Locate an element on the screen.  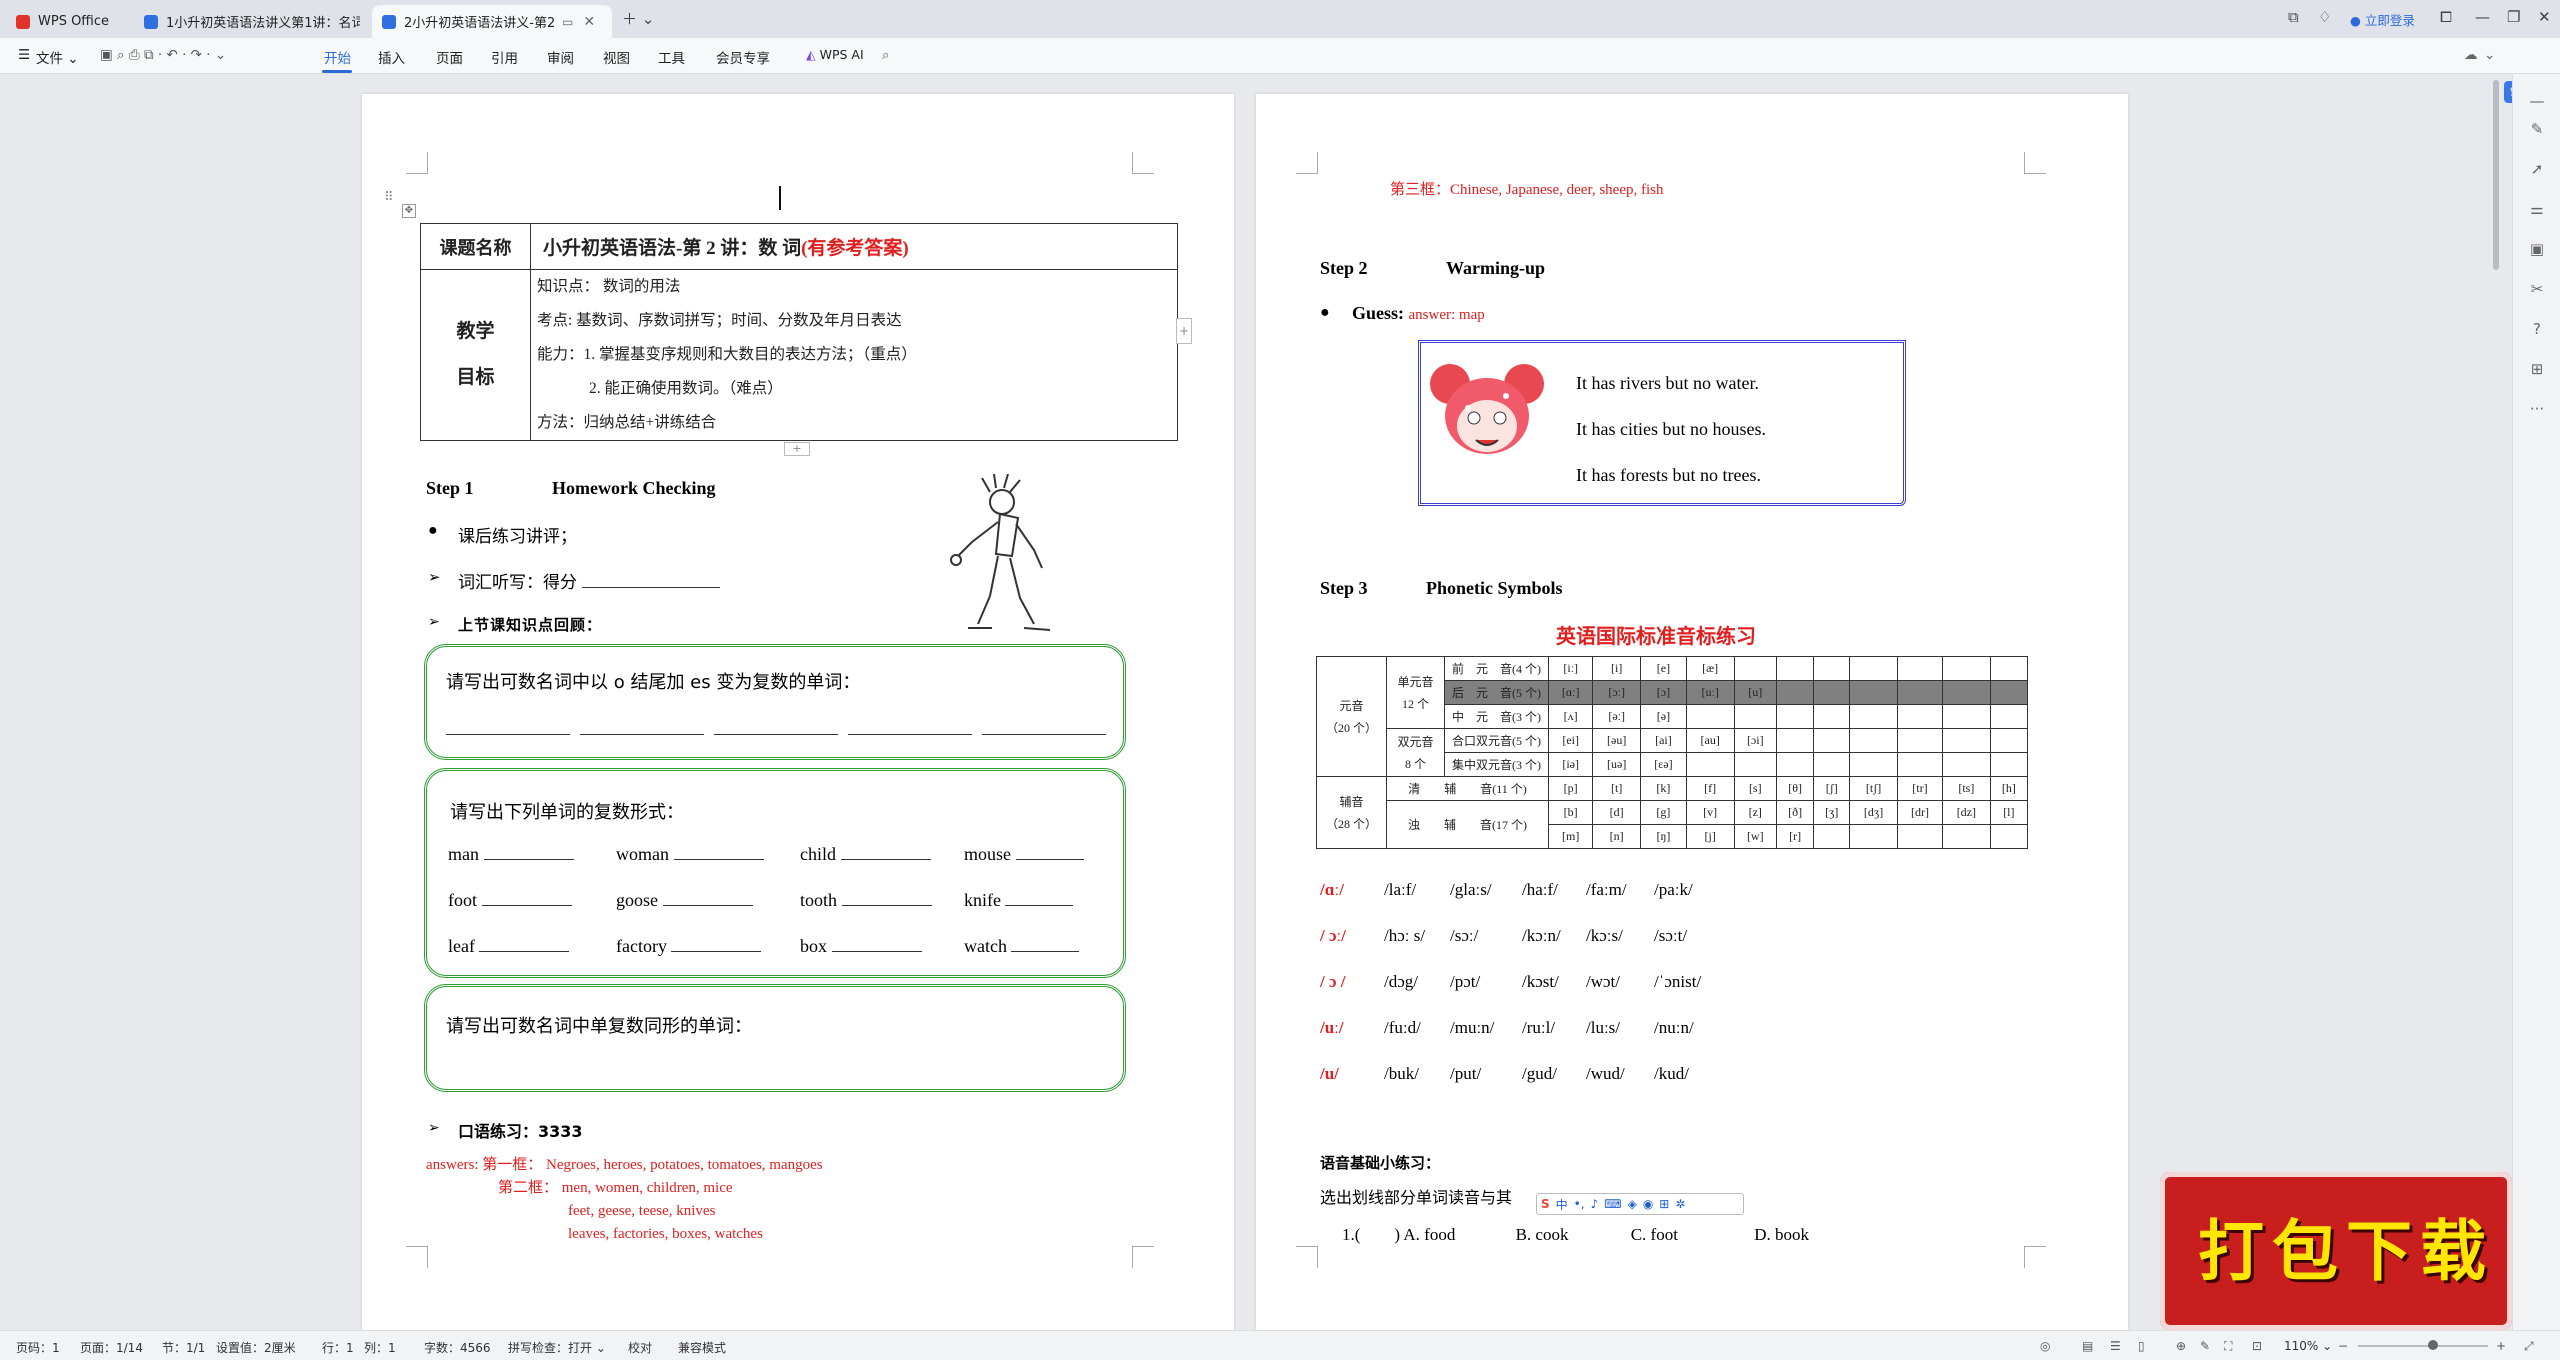
step2-title: Warming-up is located at coordinates (1496, 268).